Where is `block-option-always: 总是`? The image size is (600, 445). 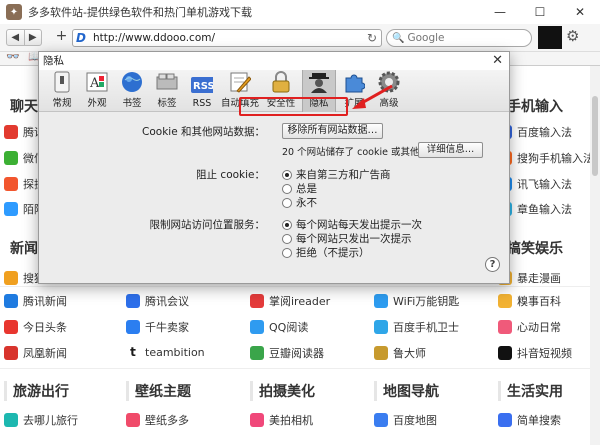 block-option-always: 总是 is located at coordinates (299, 188).